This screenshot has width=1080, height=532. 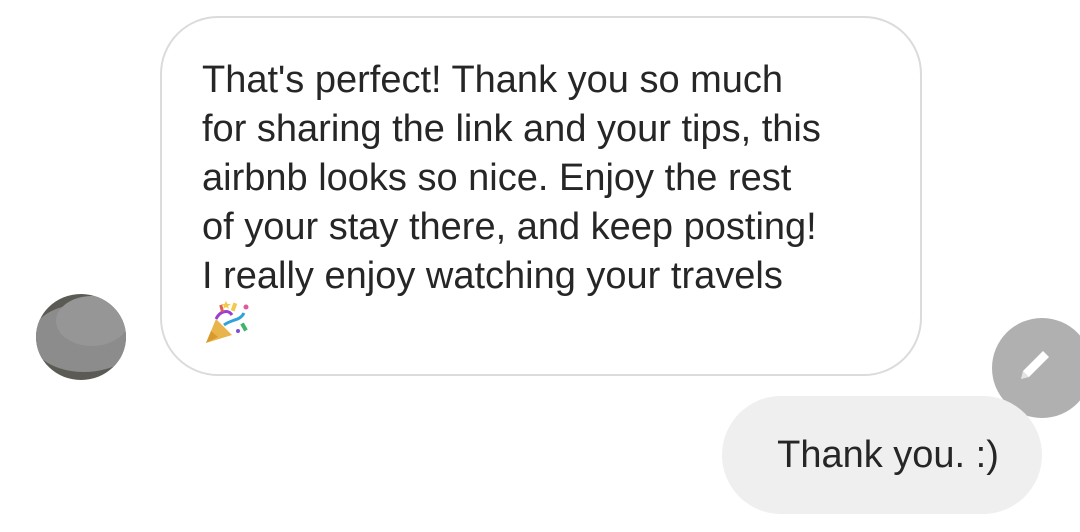 I want to click on pencil-icon, so click(x=1038, y=368).